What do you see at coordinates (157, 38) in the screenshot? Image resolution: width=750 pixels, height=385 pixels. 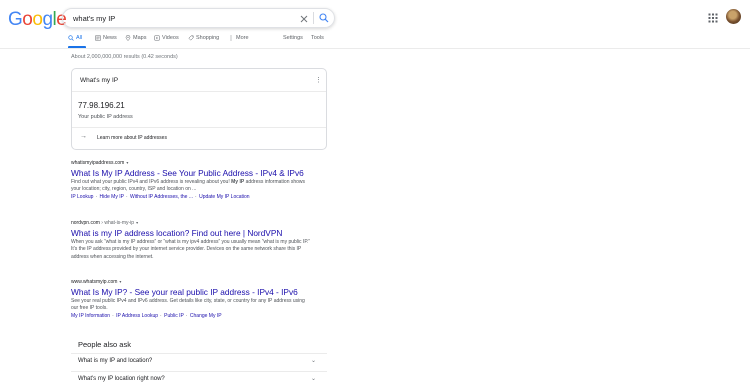 I see `video-icon` at bounding box center [157, 38].